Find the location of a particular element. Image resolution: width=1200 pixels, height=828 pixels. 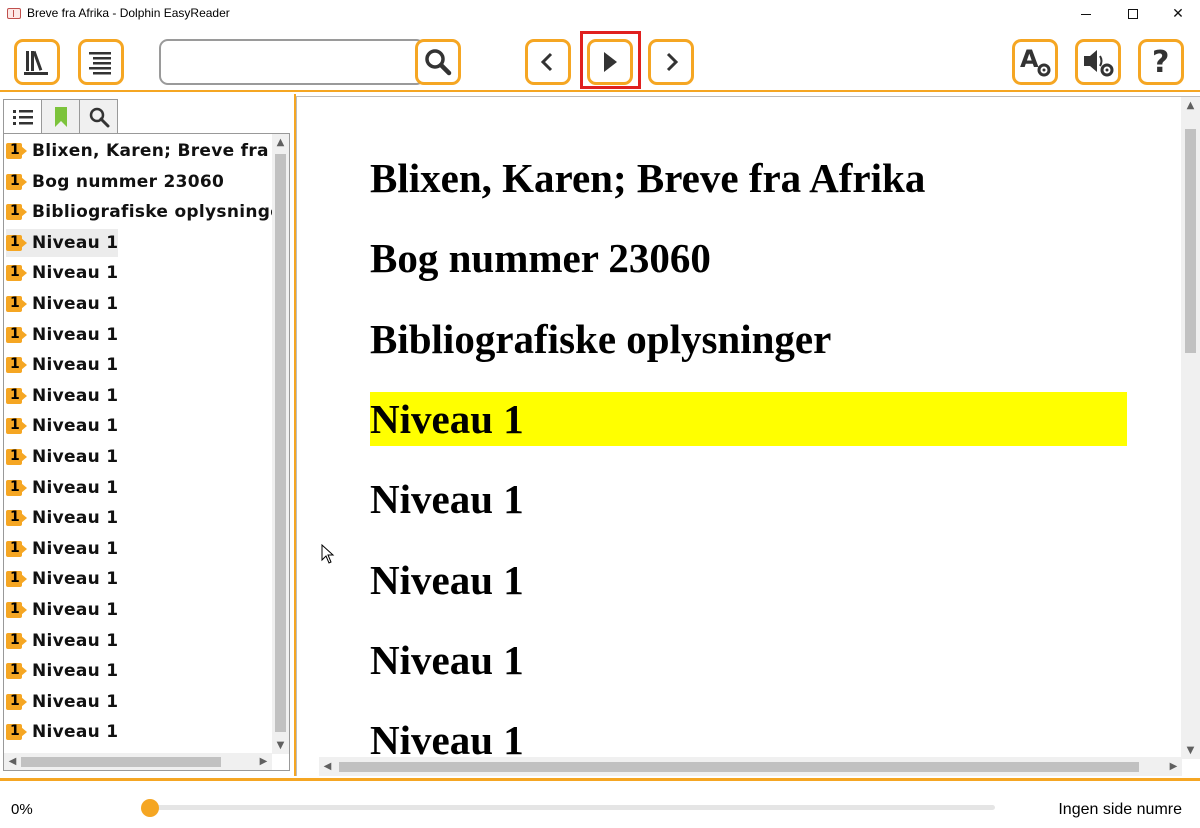

minimize-icon is located at coordinates (1086, 14).